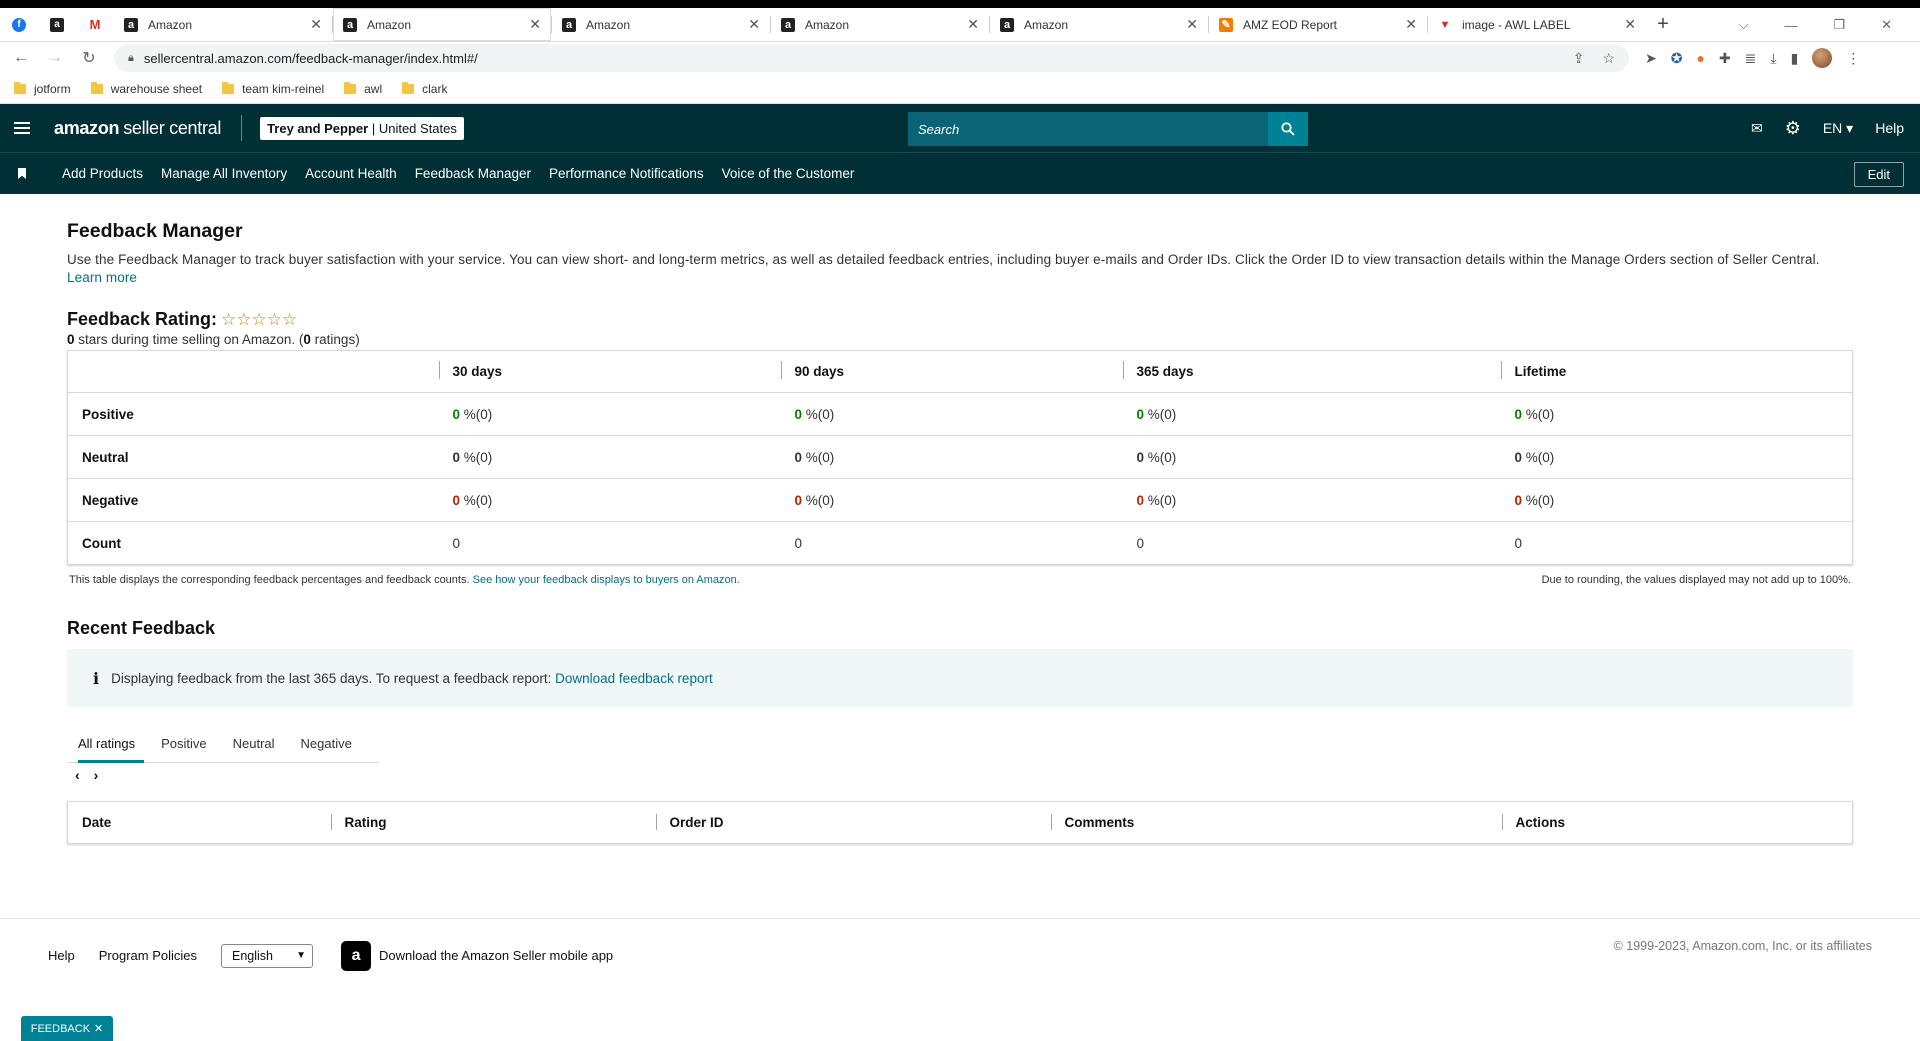 The height and width of the screenshot is (1041, 1920). What do you see at coordinates (1290, 24) in the screenshot?
I see `browser-tab-title: AMZ EOD Report` at bounding box center [1290, 24].